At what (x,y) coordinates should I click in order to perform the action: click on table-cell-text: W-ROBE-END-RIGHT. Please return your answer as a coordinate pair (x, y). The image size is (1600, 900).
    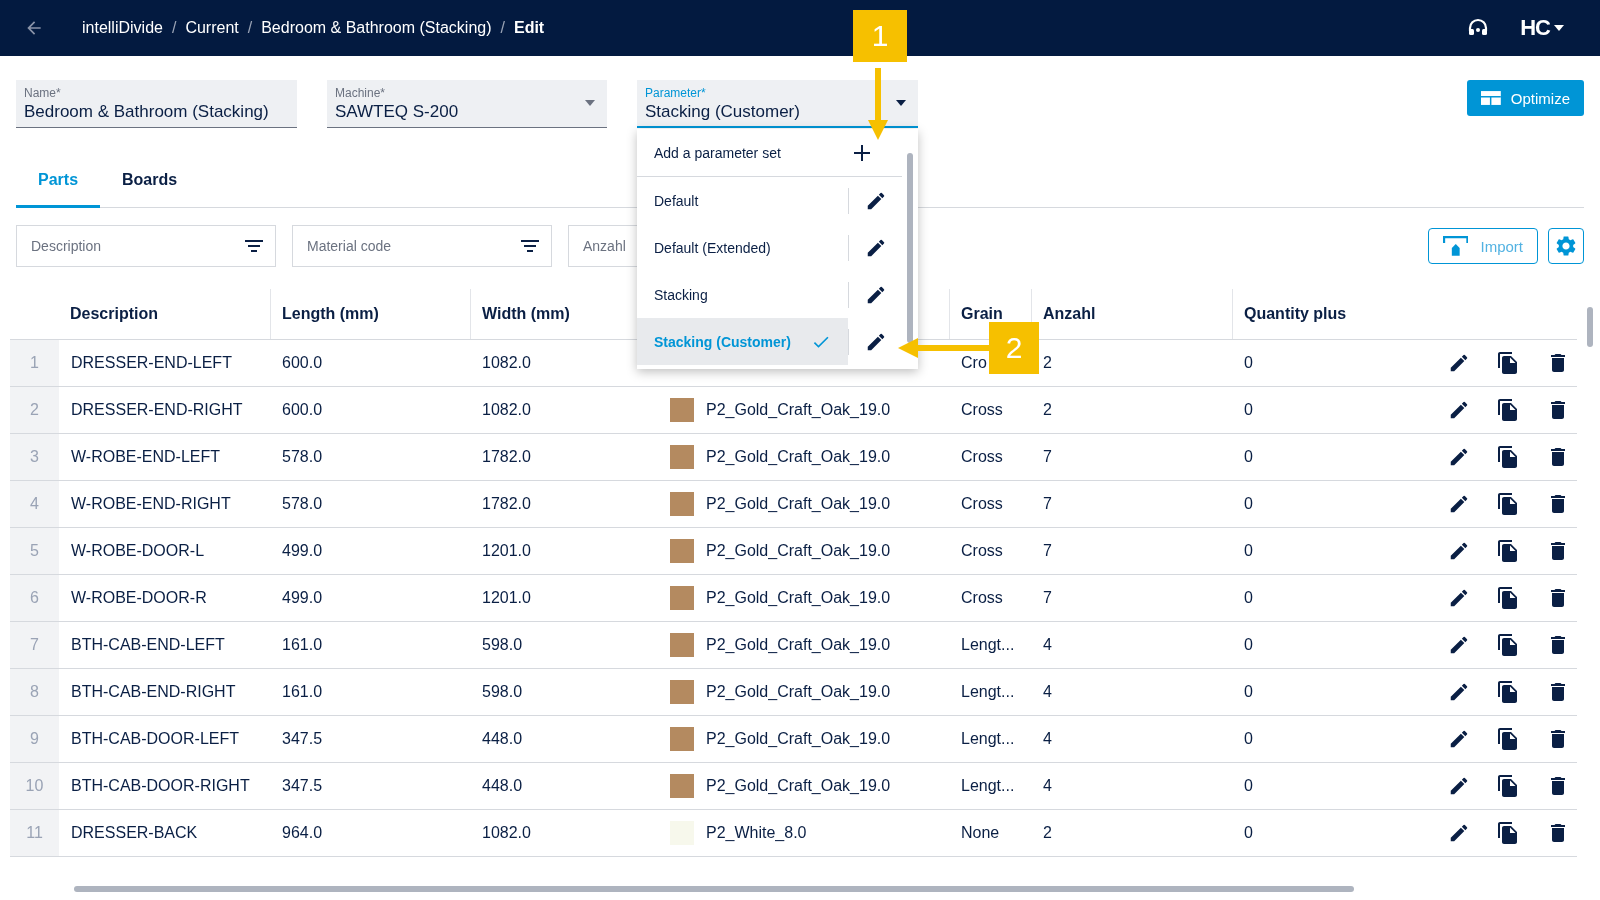
    Looking at the image, I should click on (151, 504).